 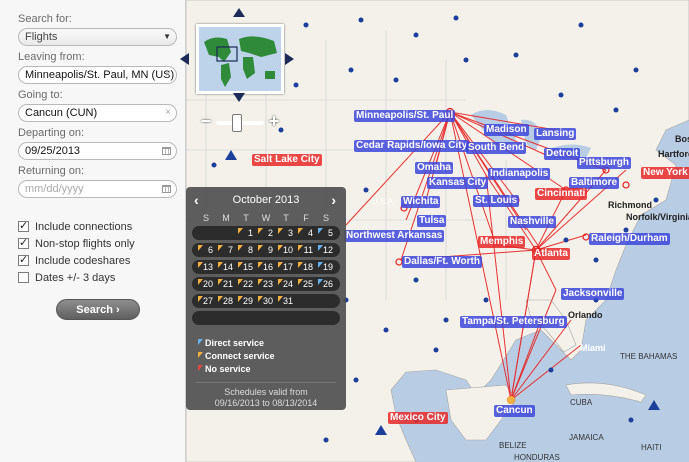 I want to click on city-label: Lansing, so click(x=555, y=134).